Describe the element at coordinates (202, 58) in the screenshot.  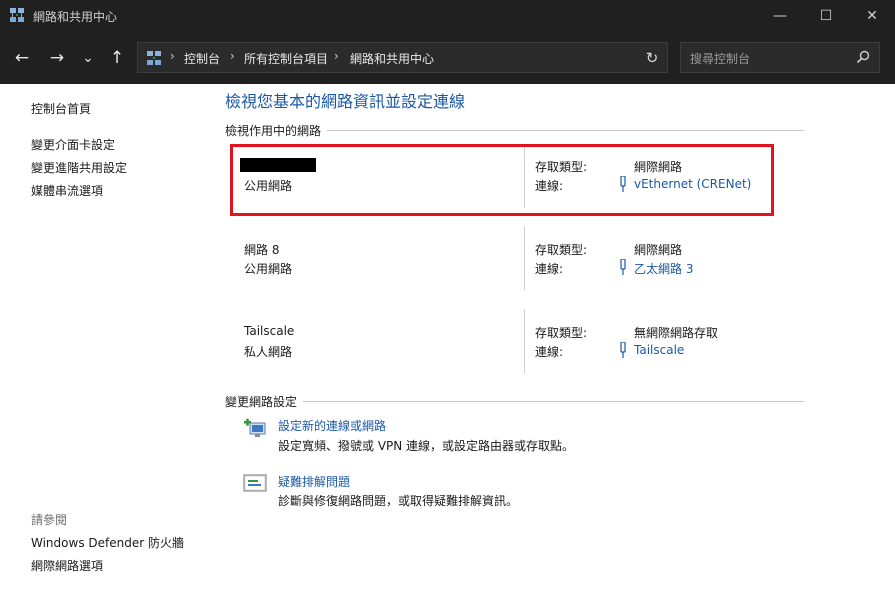
I see `breadcrumb-control-panel: 控制台` at that location.